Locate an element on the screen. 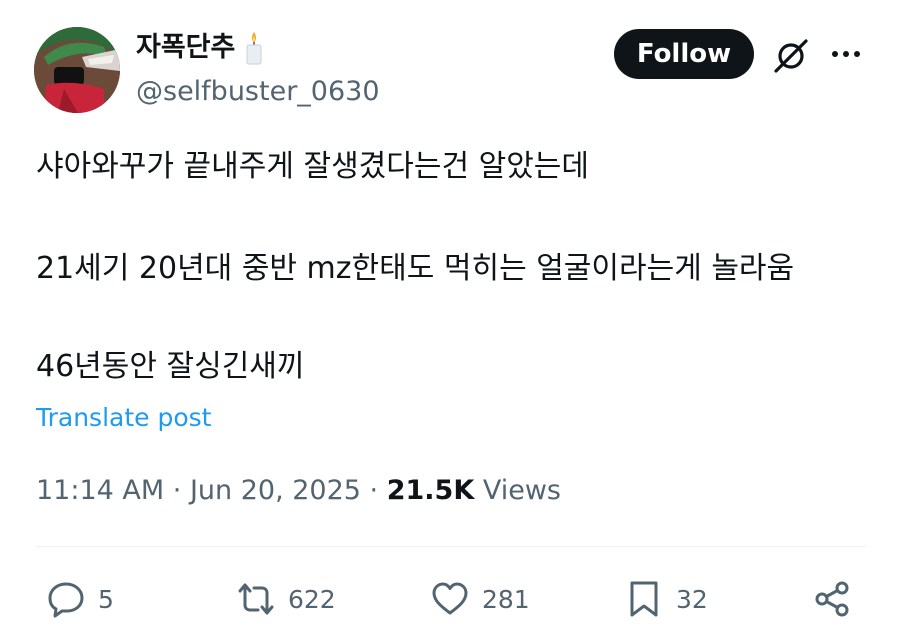 Image resolution: width=900 pixels, height=641 pixels. repost-button: 622 is located at coordinates (286, 599).